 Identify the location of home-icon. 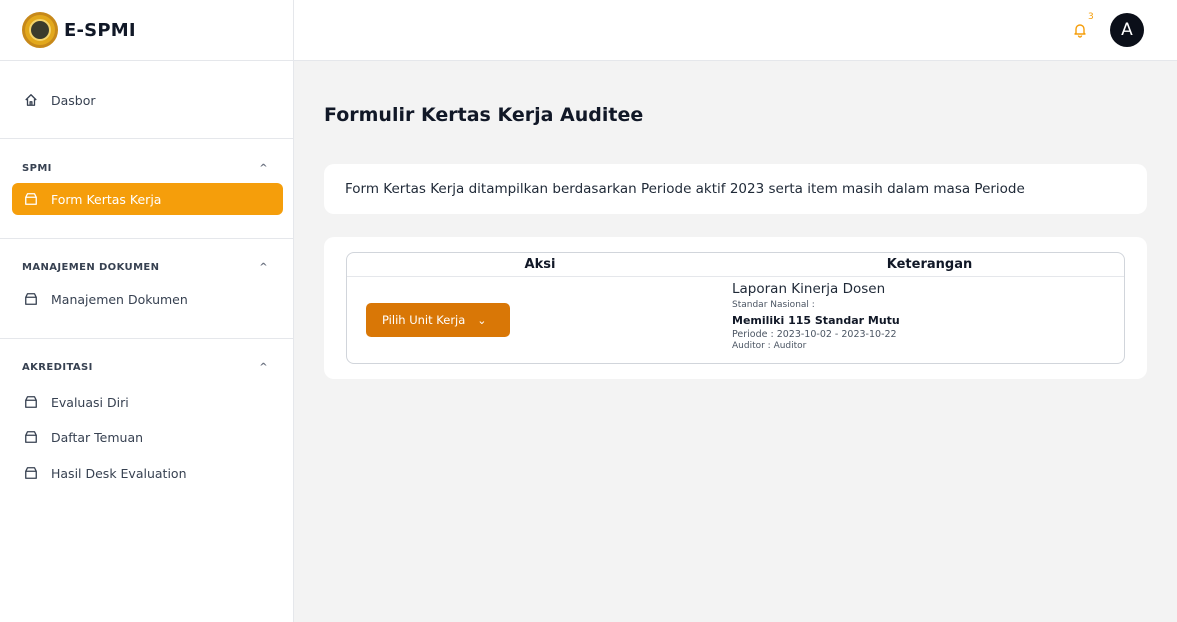
(31, 100).